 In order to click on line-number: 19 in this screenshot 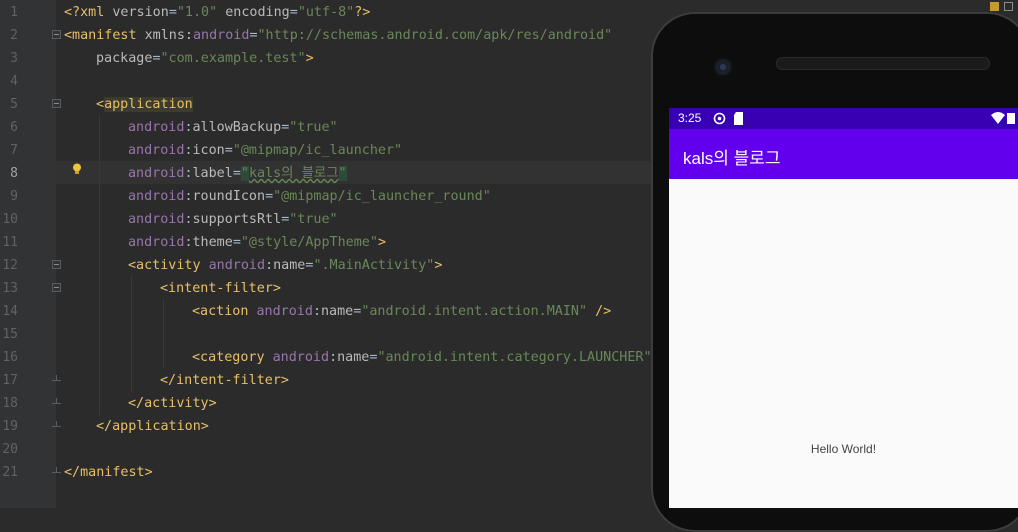, I will do `click(10, 426)`.